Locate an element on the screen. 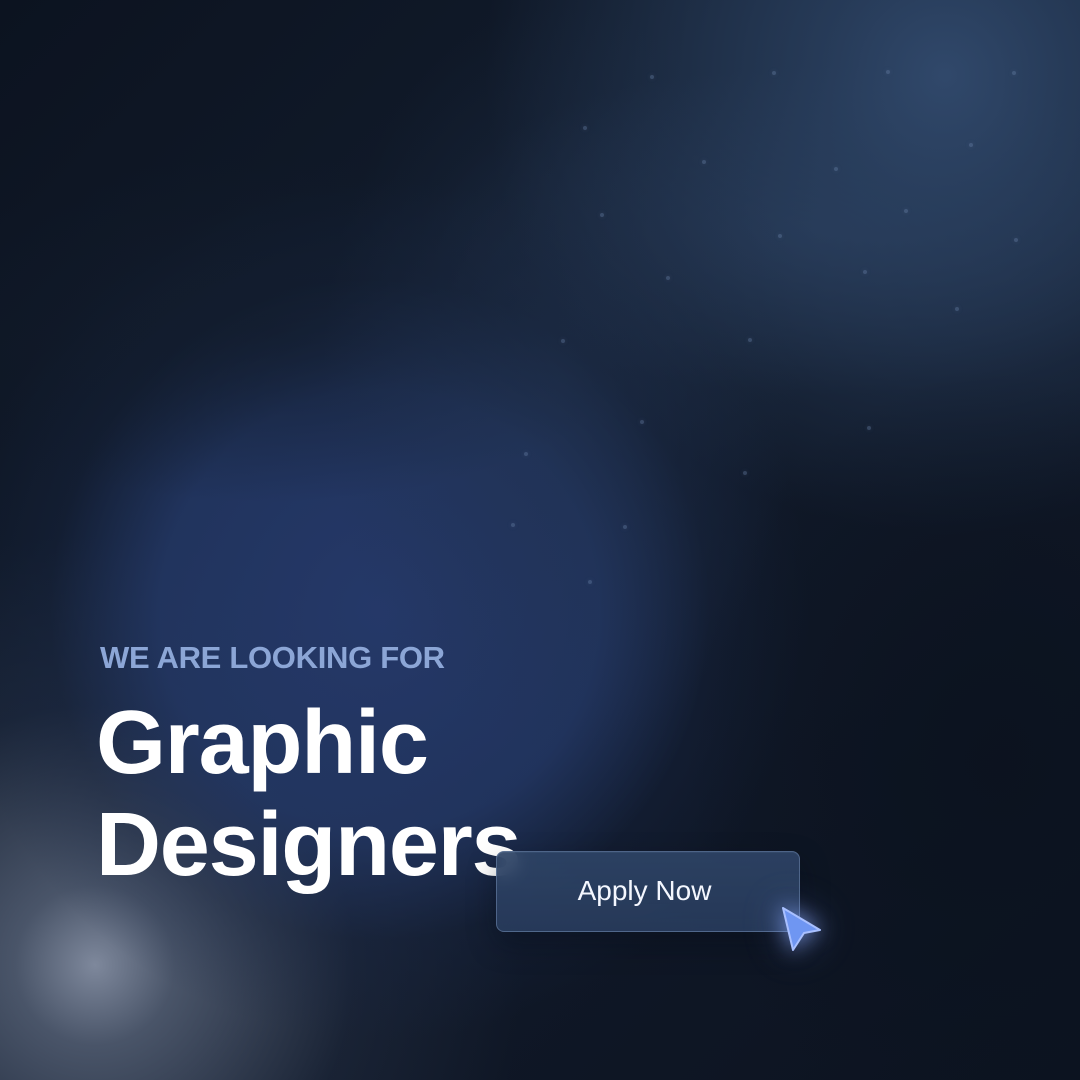  apply-now-label: Apply Now is located at coordinates (644, 890).